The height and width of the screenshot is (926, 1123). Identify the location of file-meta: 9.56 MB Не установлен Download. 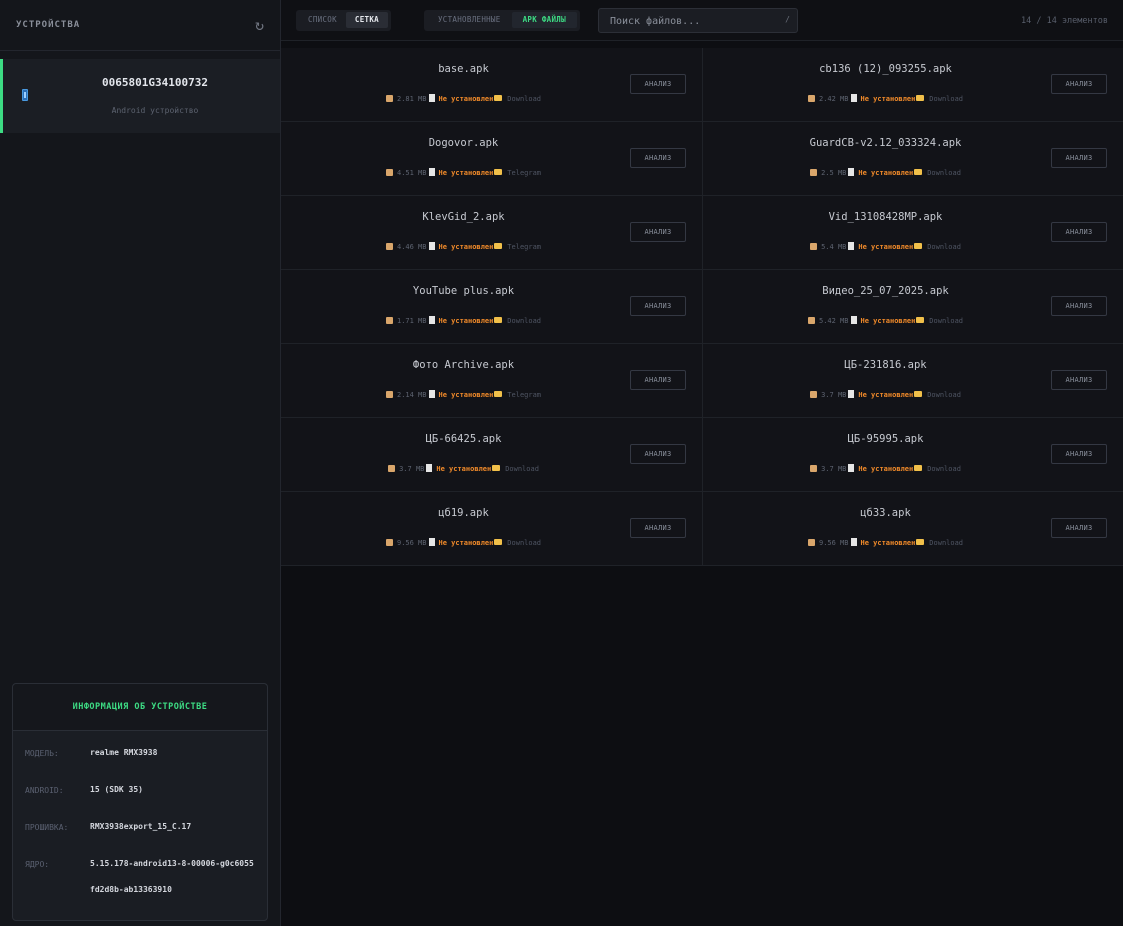
(885, 542).